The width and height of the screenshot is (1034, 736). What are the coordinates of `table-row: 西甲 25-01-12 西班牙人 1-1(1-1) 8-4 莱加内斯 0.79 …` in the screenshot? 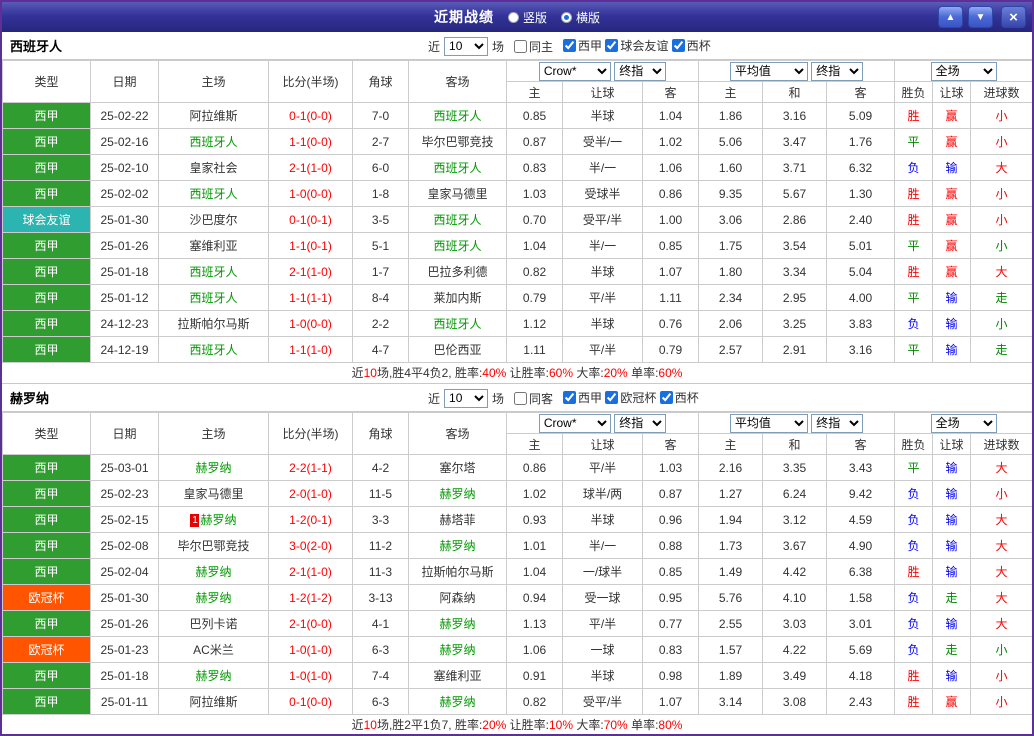 It's located at (517, 297).